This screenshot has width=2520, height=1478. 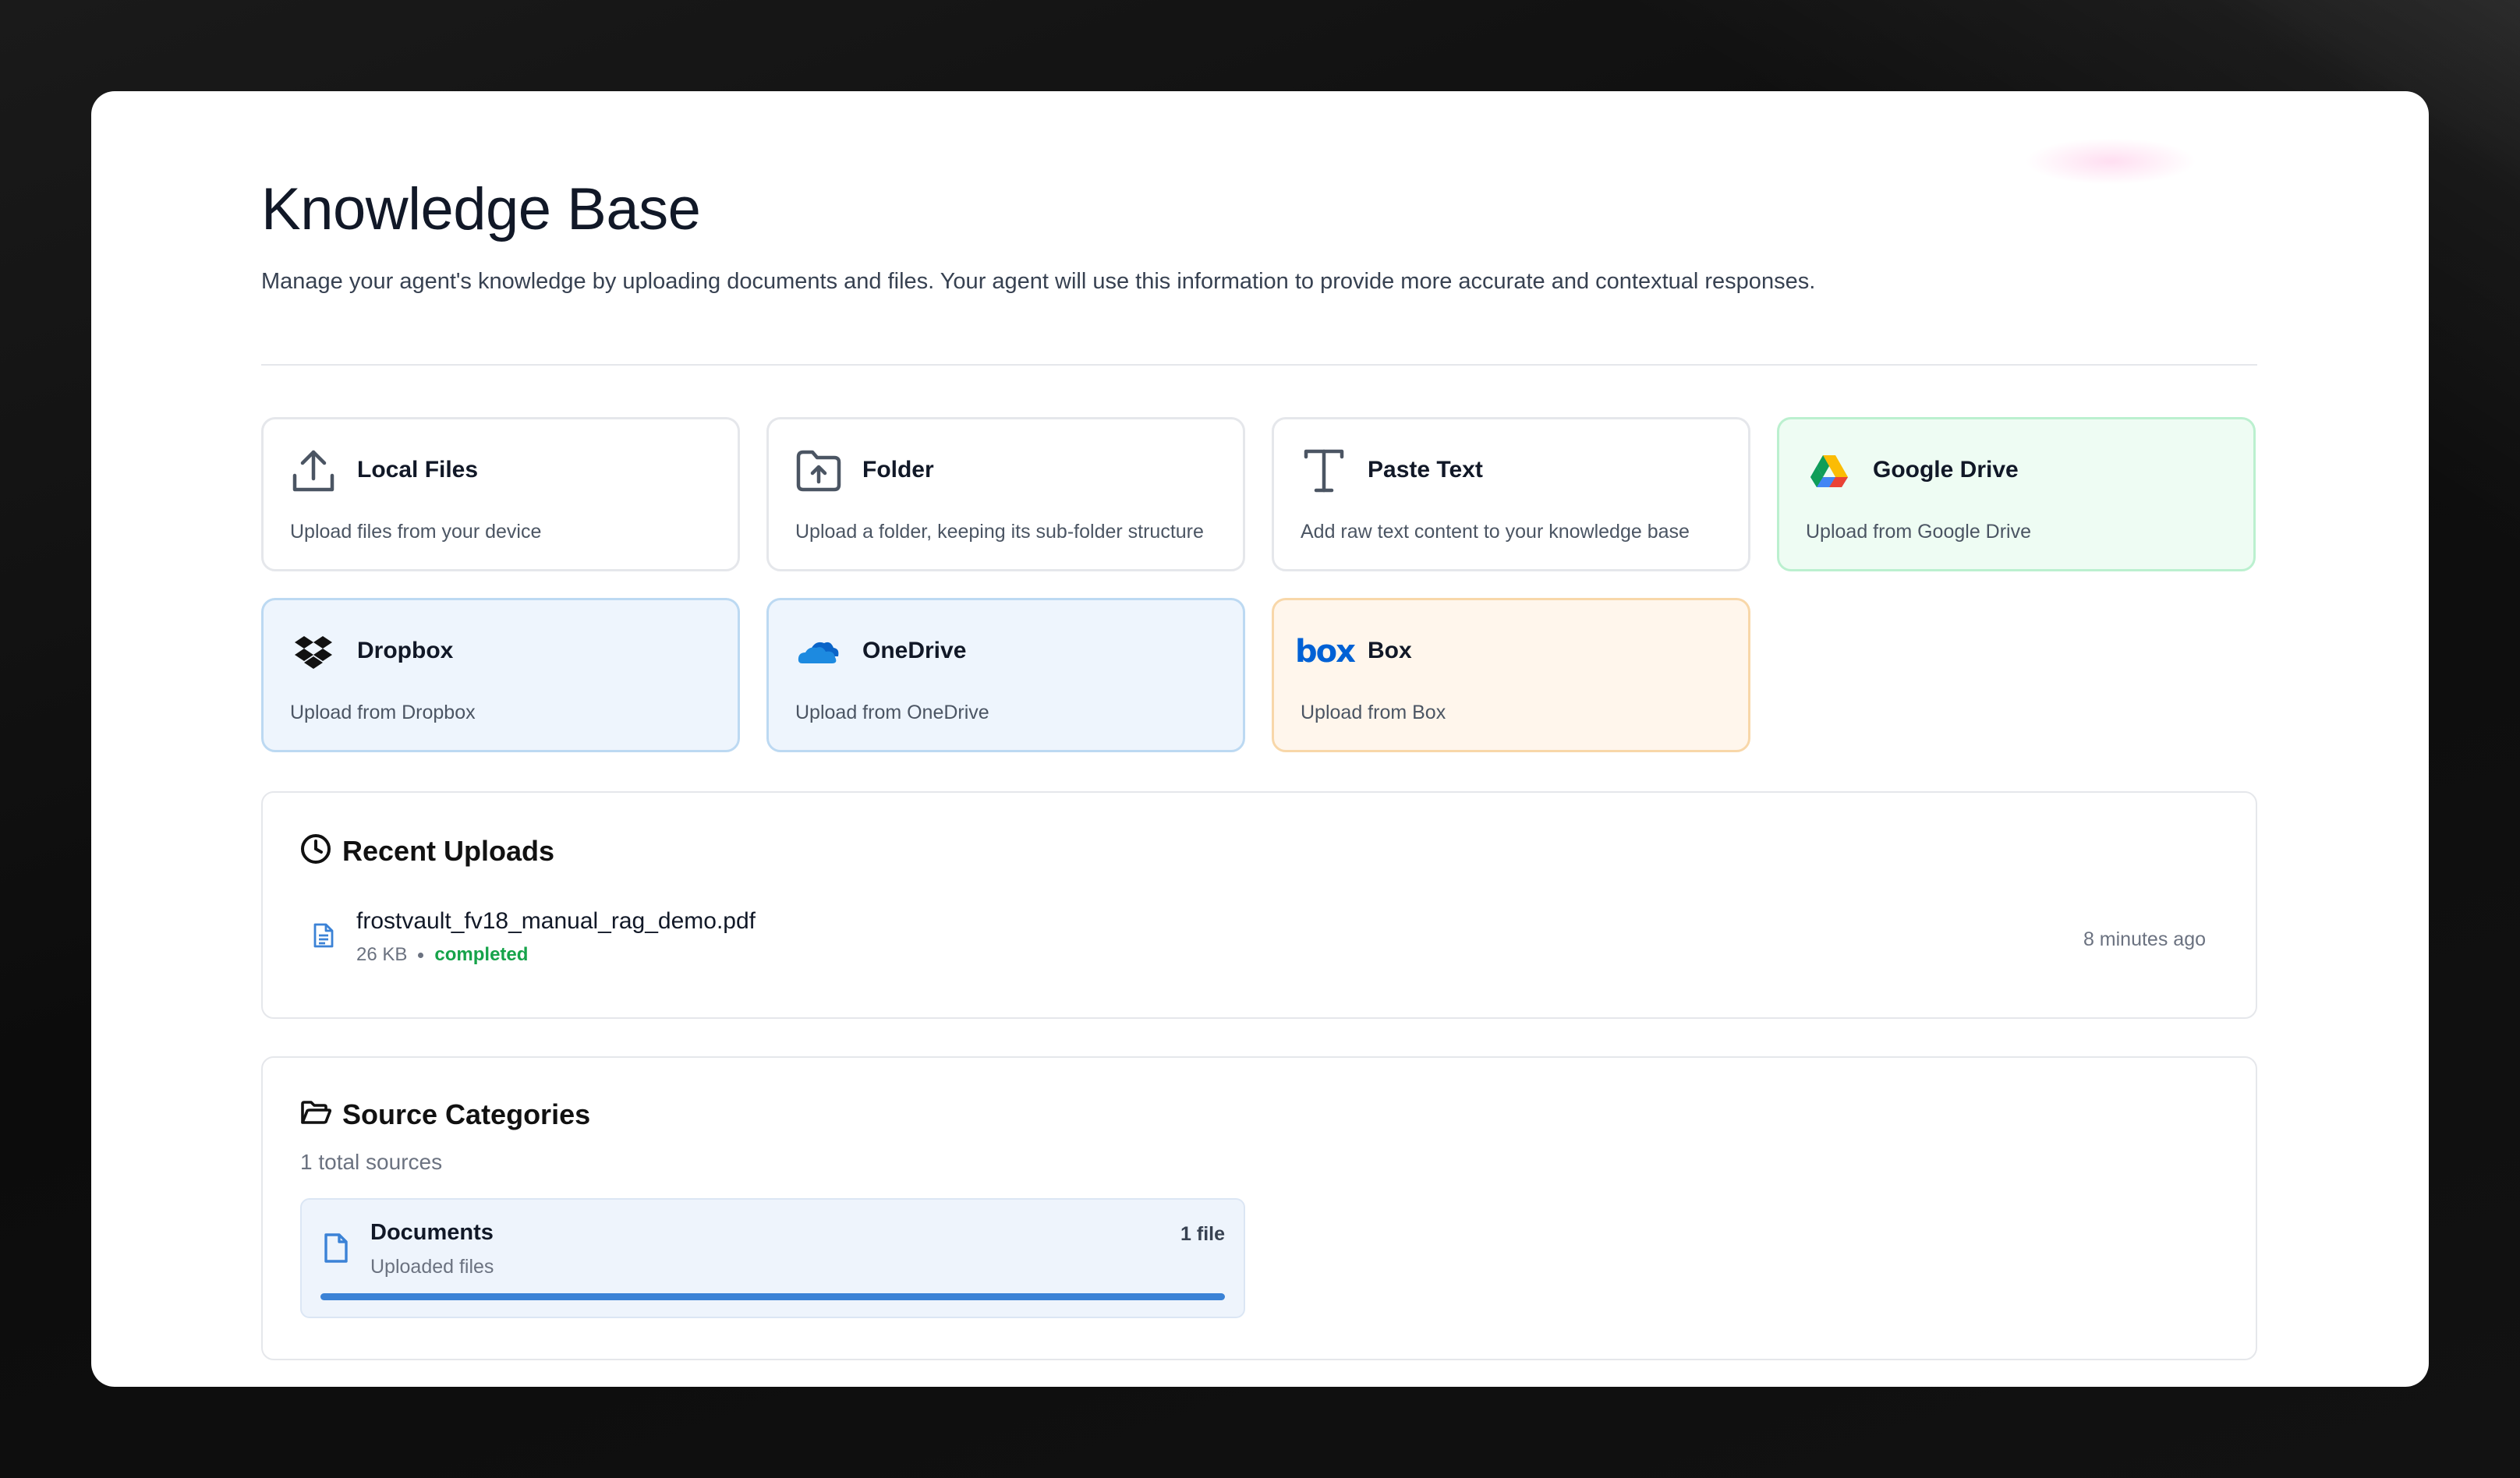 I want to click on source-card-desc: Upload from Box, so click(x=1374, y=713).